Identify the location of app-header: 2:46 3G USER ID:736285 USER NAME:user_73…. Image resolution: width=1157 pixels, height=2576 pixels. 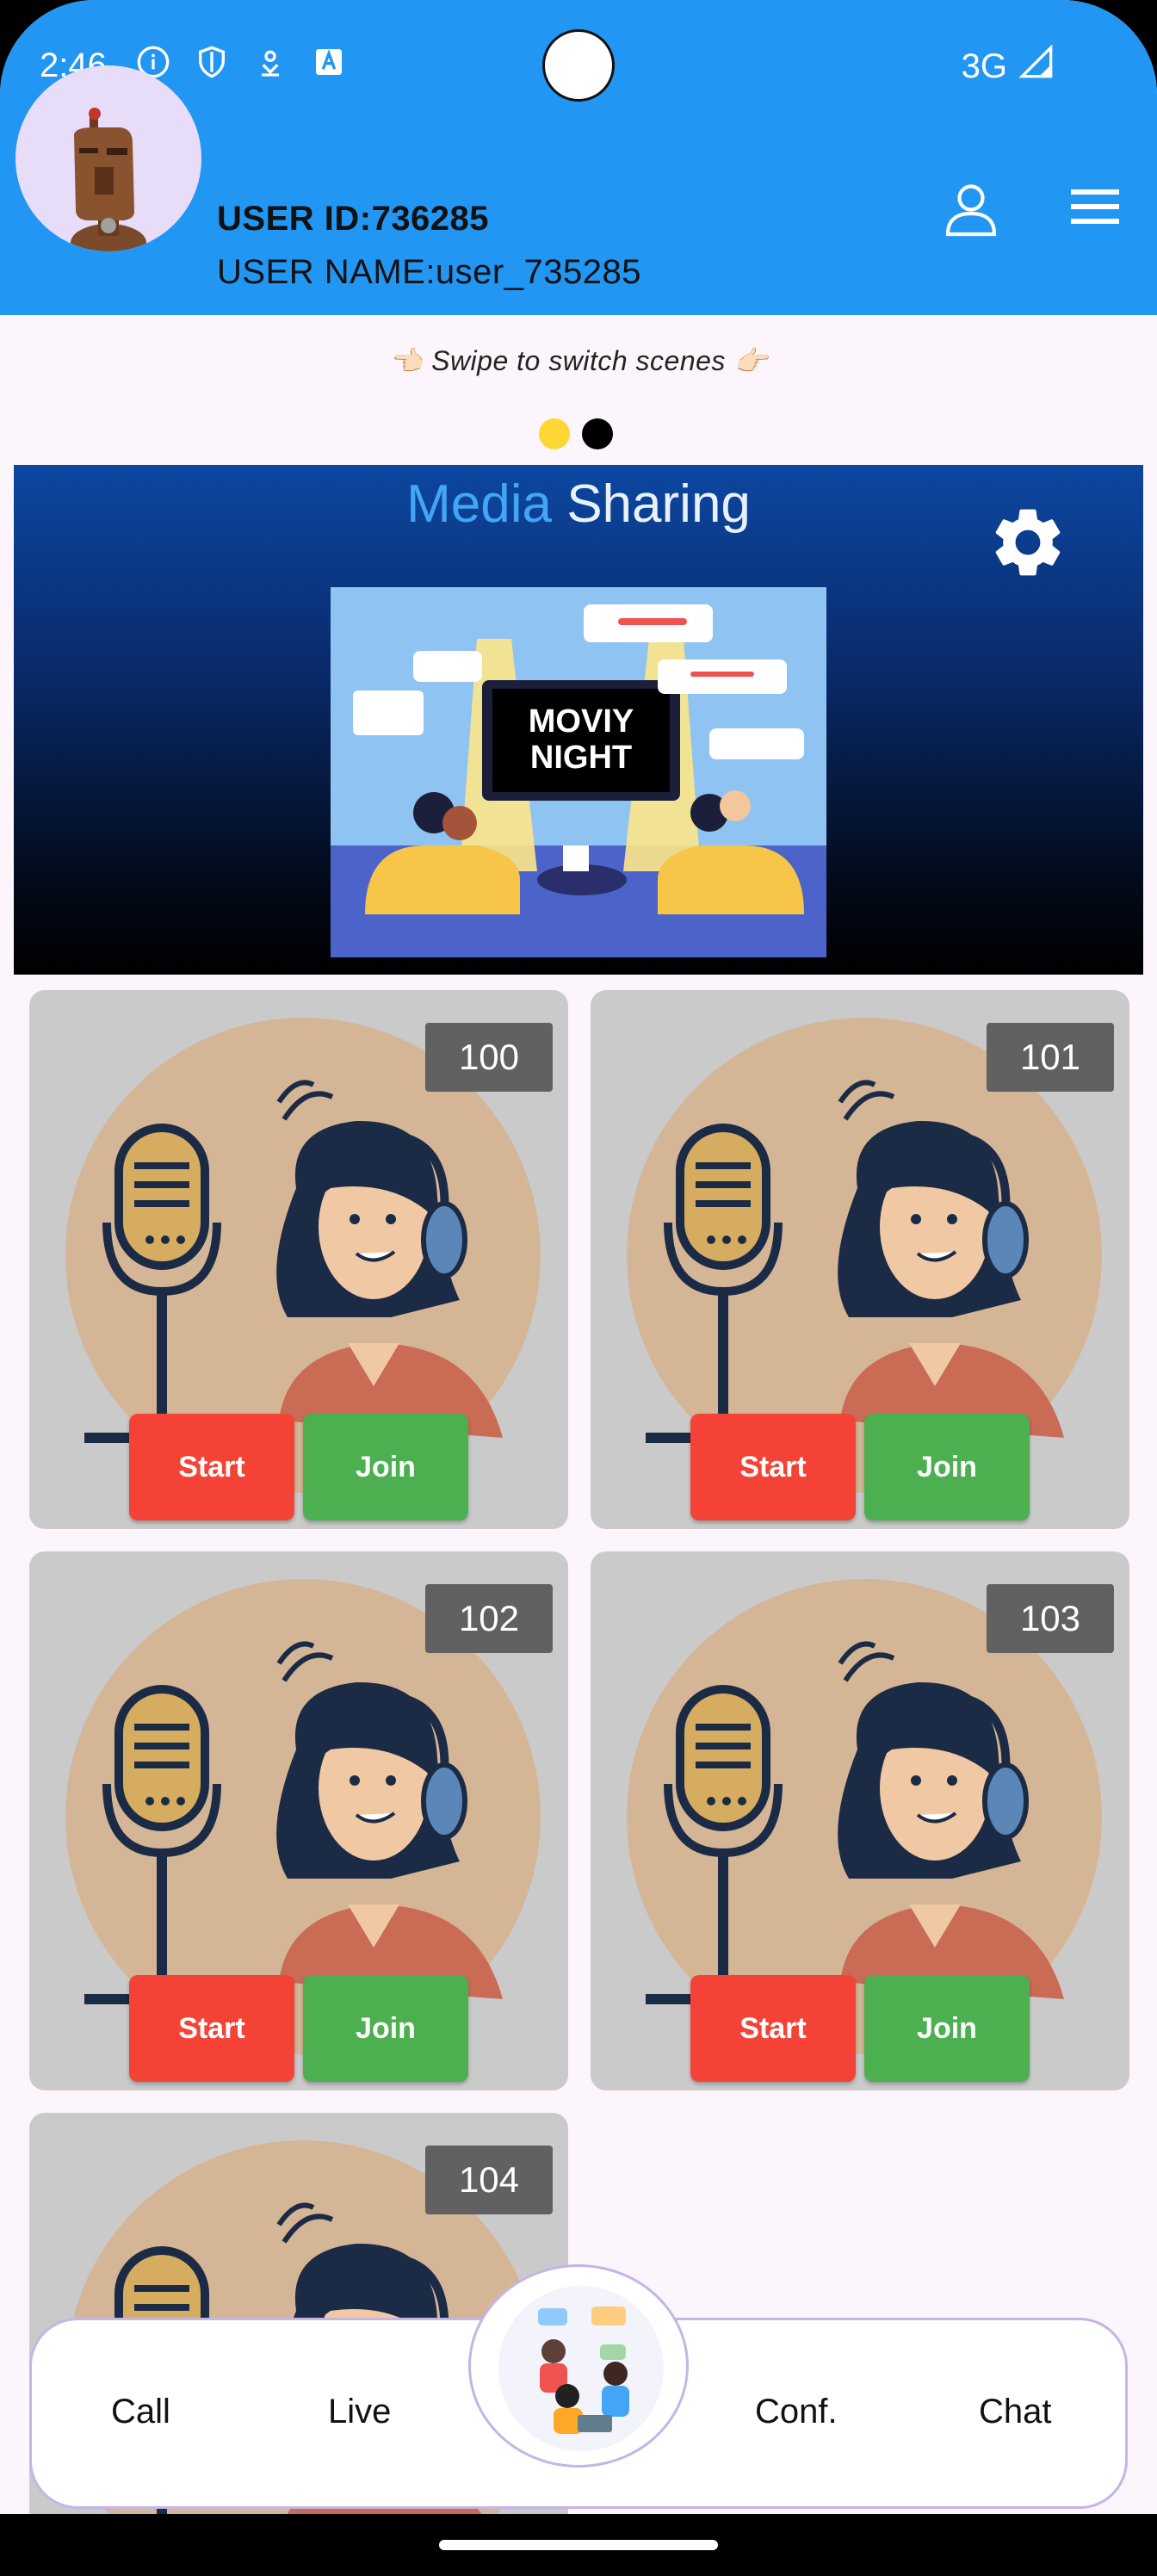
(579, 157).